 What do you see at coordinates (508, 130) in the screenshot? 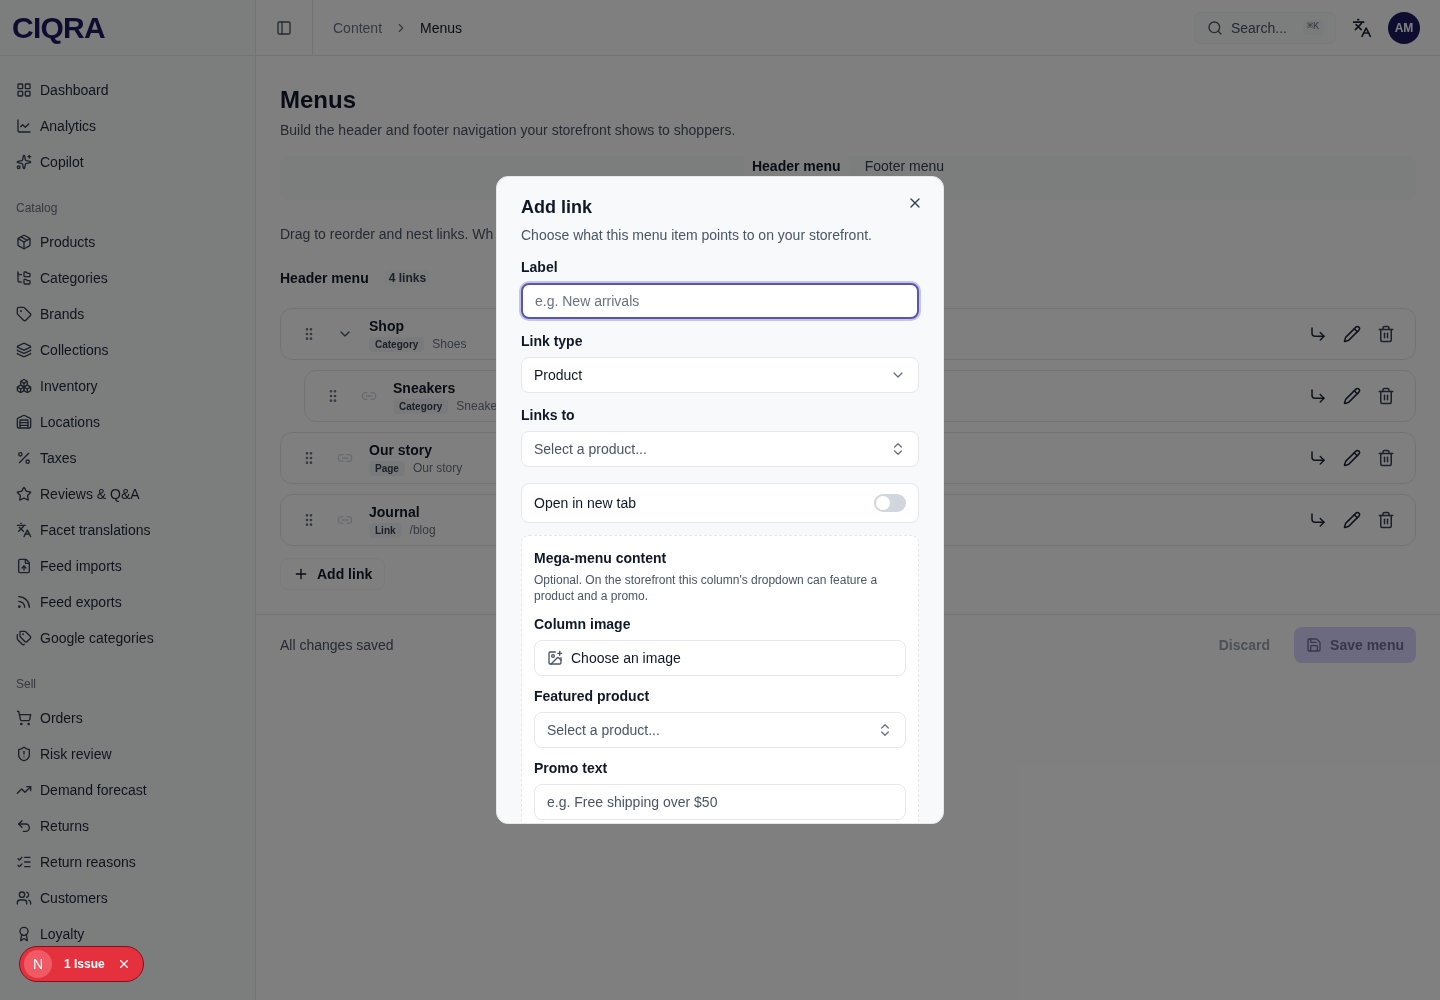
I see `page-subtitle: Build the header and footer navigation your storefront shows to shoppers.` at bounding box center [508, 130].